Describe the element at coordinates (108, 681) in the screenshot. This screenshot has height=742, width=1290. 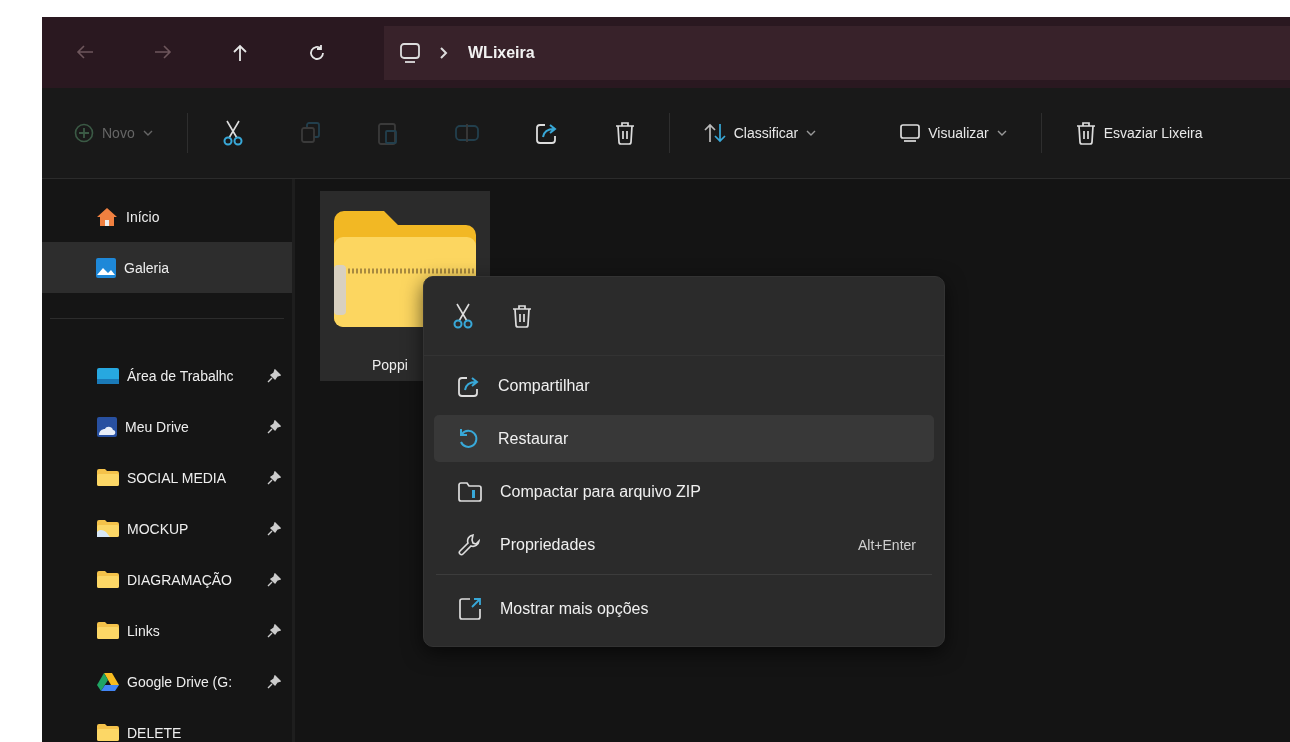
I see `triangle-drive-icon` at that location.